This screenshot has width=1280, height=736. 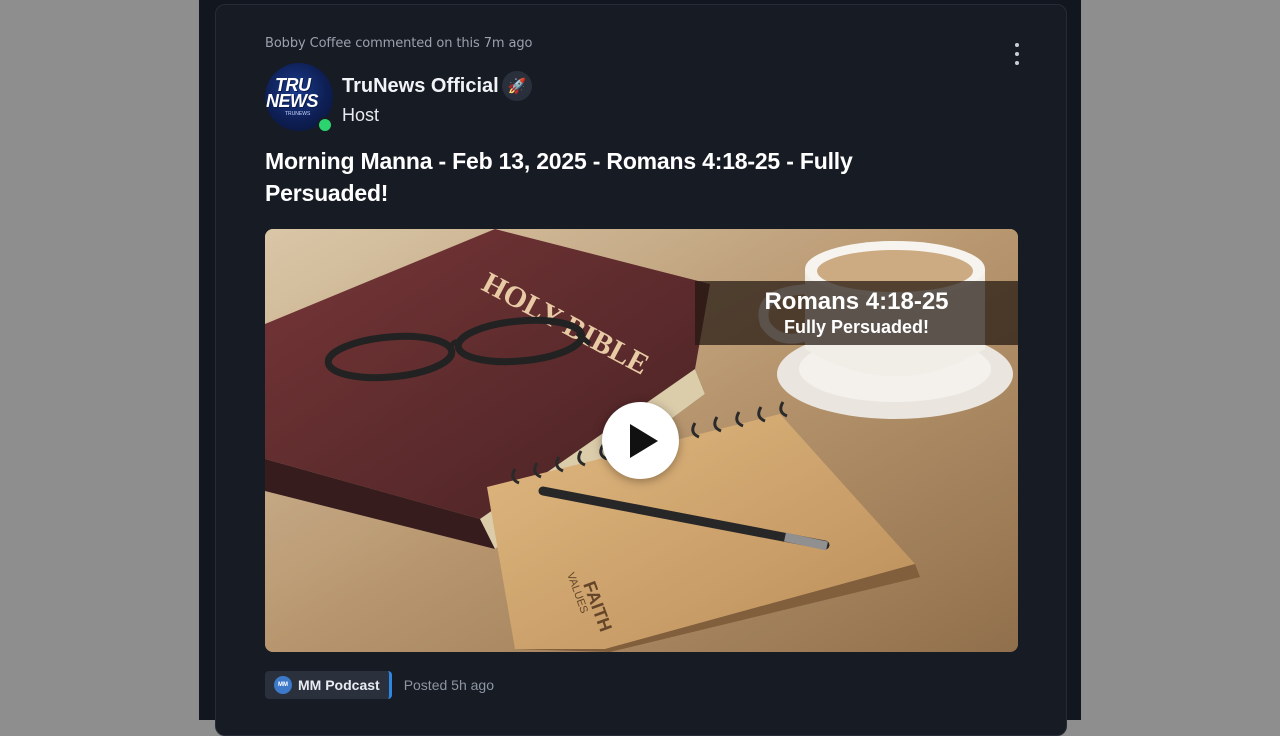 What do you see at coordinates (292, 101) in the screenshot?
I see `avatar-logo-line2: NEWS` at bounding box center [292, 101].